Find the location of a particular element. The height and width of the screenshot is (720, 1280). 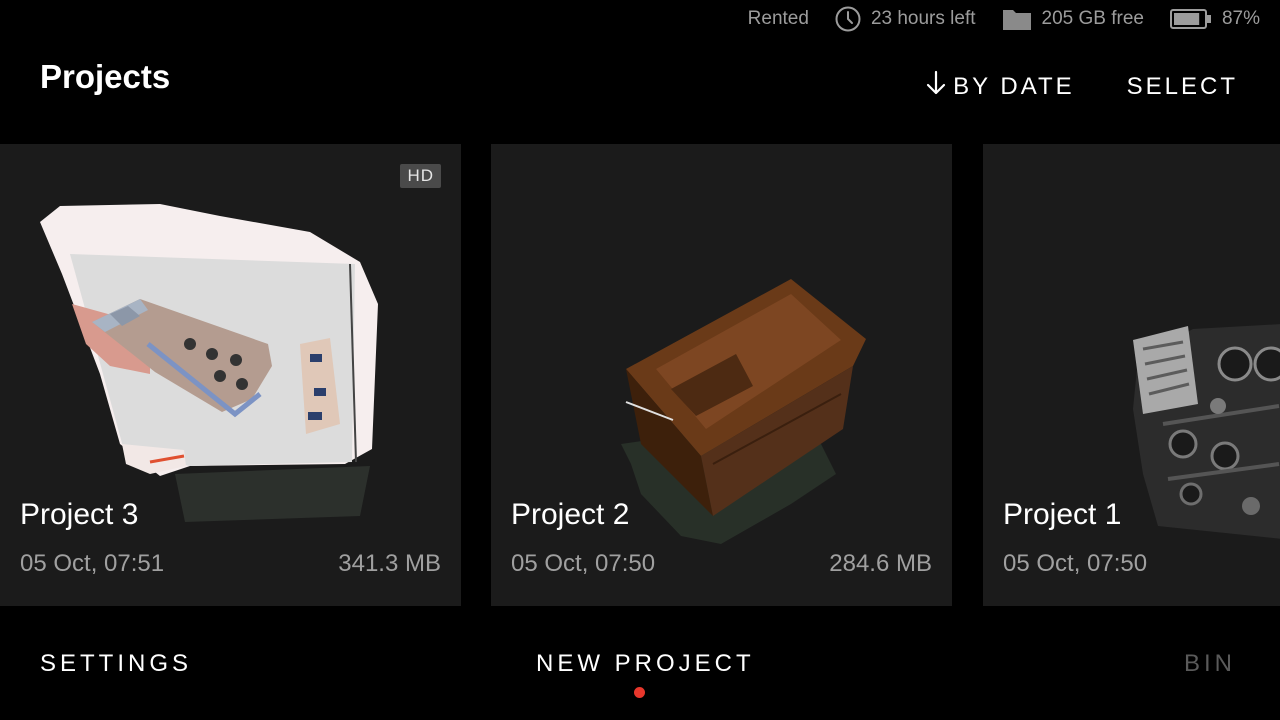

page-title: Projects is located at coordinates (105, 76).